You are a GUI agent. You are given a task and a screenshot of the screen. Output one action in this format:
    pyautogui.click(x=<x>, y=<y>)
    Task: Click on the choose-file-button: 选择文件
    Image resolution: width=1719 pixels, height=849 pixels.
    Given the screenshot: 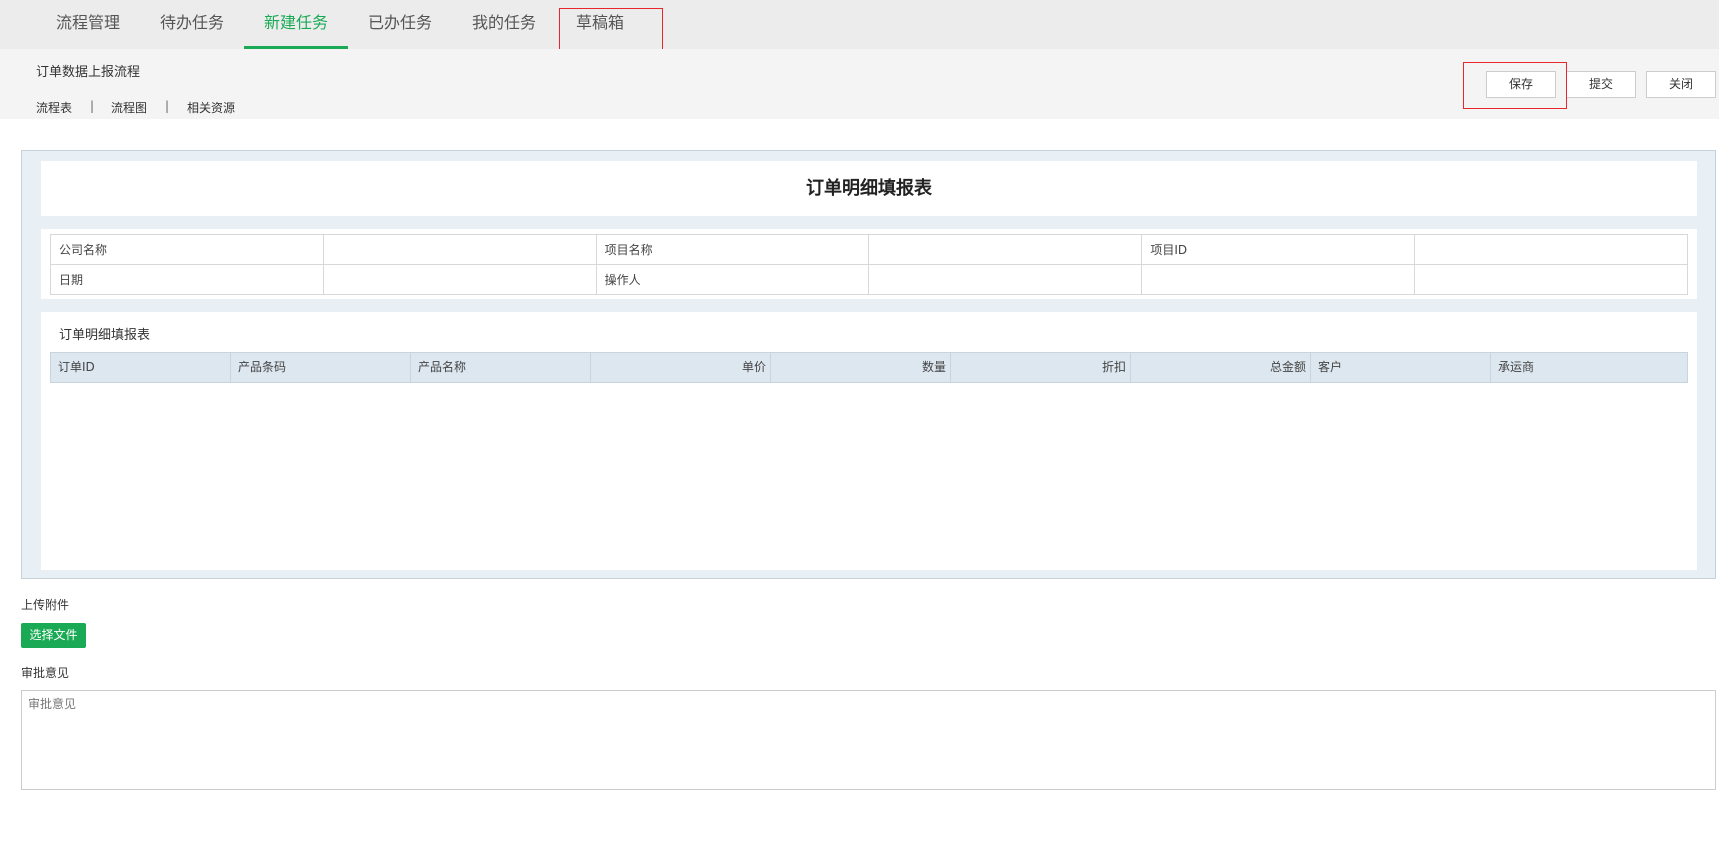 What is the action you would take?
    pyautogui.click(x=53, y=635)
    